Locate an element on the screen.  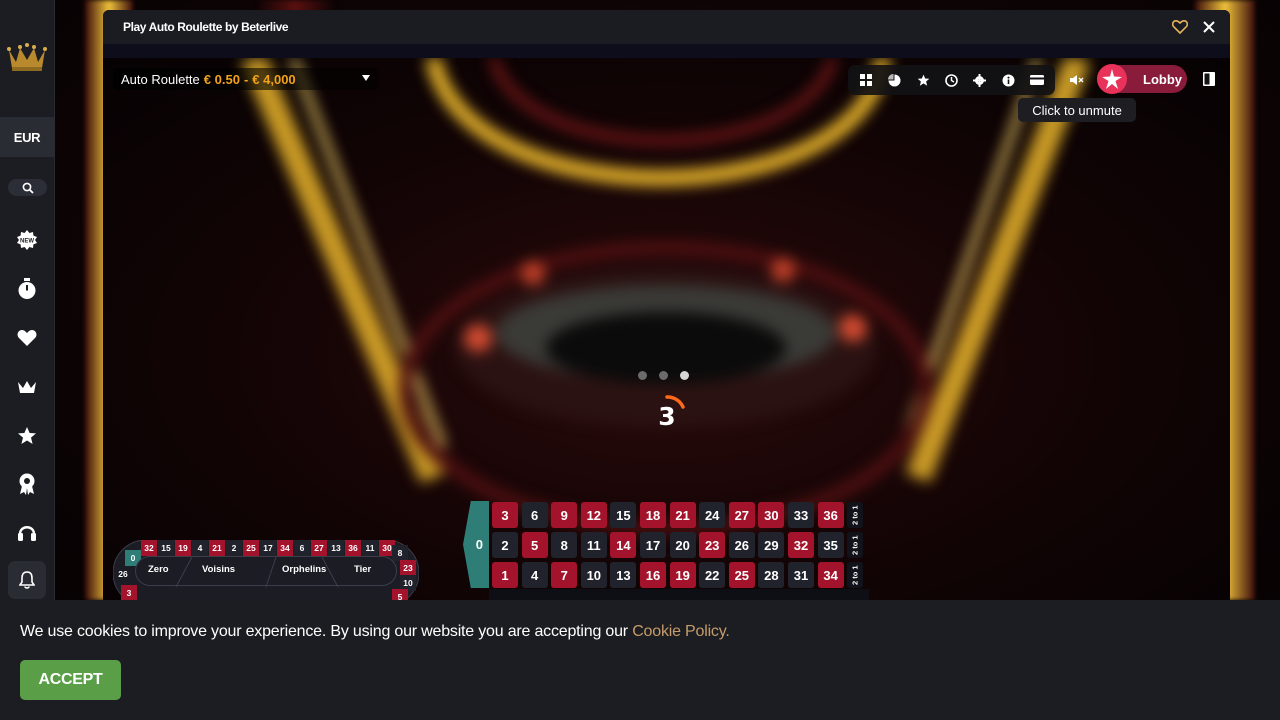
number-cell: 33 is located at coordinates (801, 515).